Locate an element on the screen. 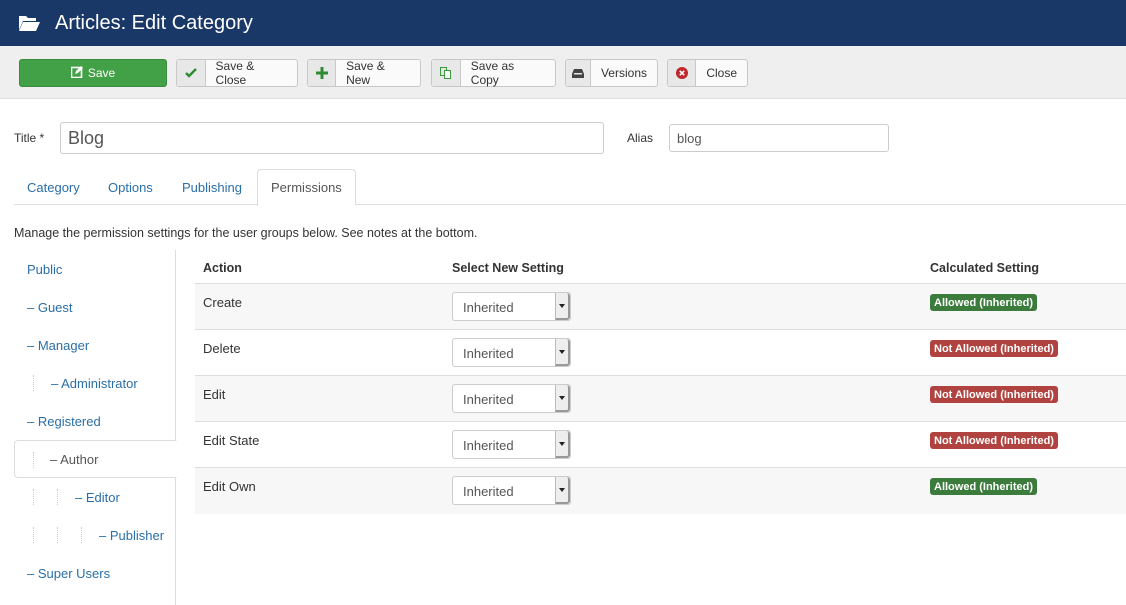 This screenshot has width=1126, height=605. group-label: – Editor is located at coordinates (97, 497).